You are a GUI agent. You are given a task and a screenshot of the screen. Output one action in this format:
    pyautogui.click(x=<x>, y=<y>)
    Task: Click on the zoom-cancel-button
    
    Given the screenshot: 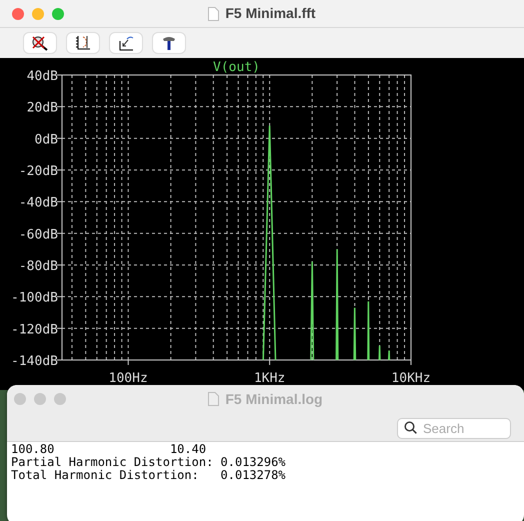 What is the action you would take?
    pyautogui.click(x=40, y=43)
    